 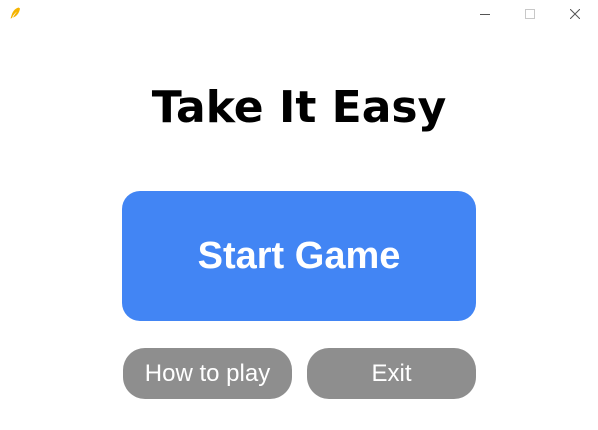 I want to click on close-icon, so click(x=575, y=15).